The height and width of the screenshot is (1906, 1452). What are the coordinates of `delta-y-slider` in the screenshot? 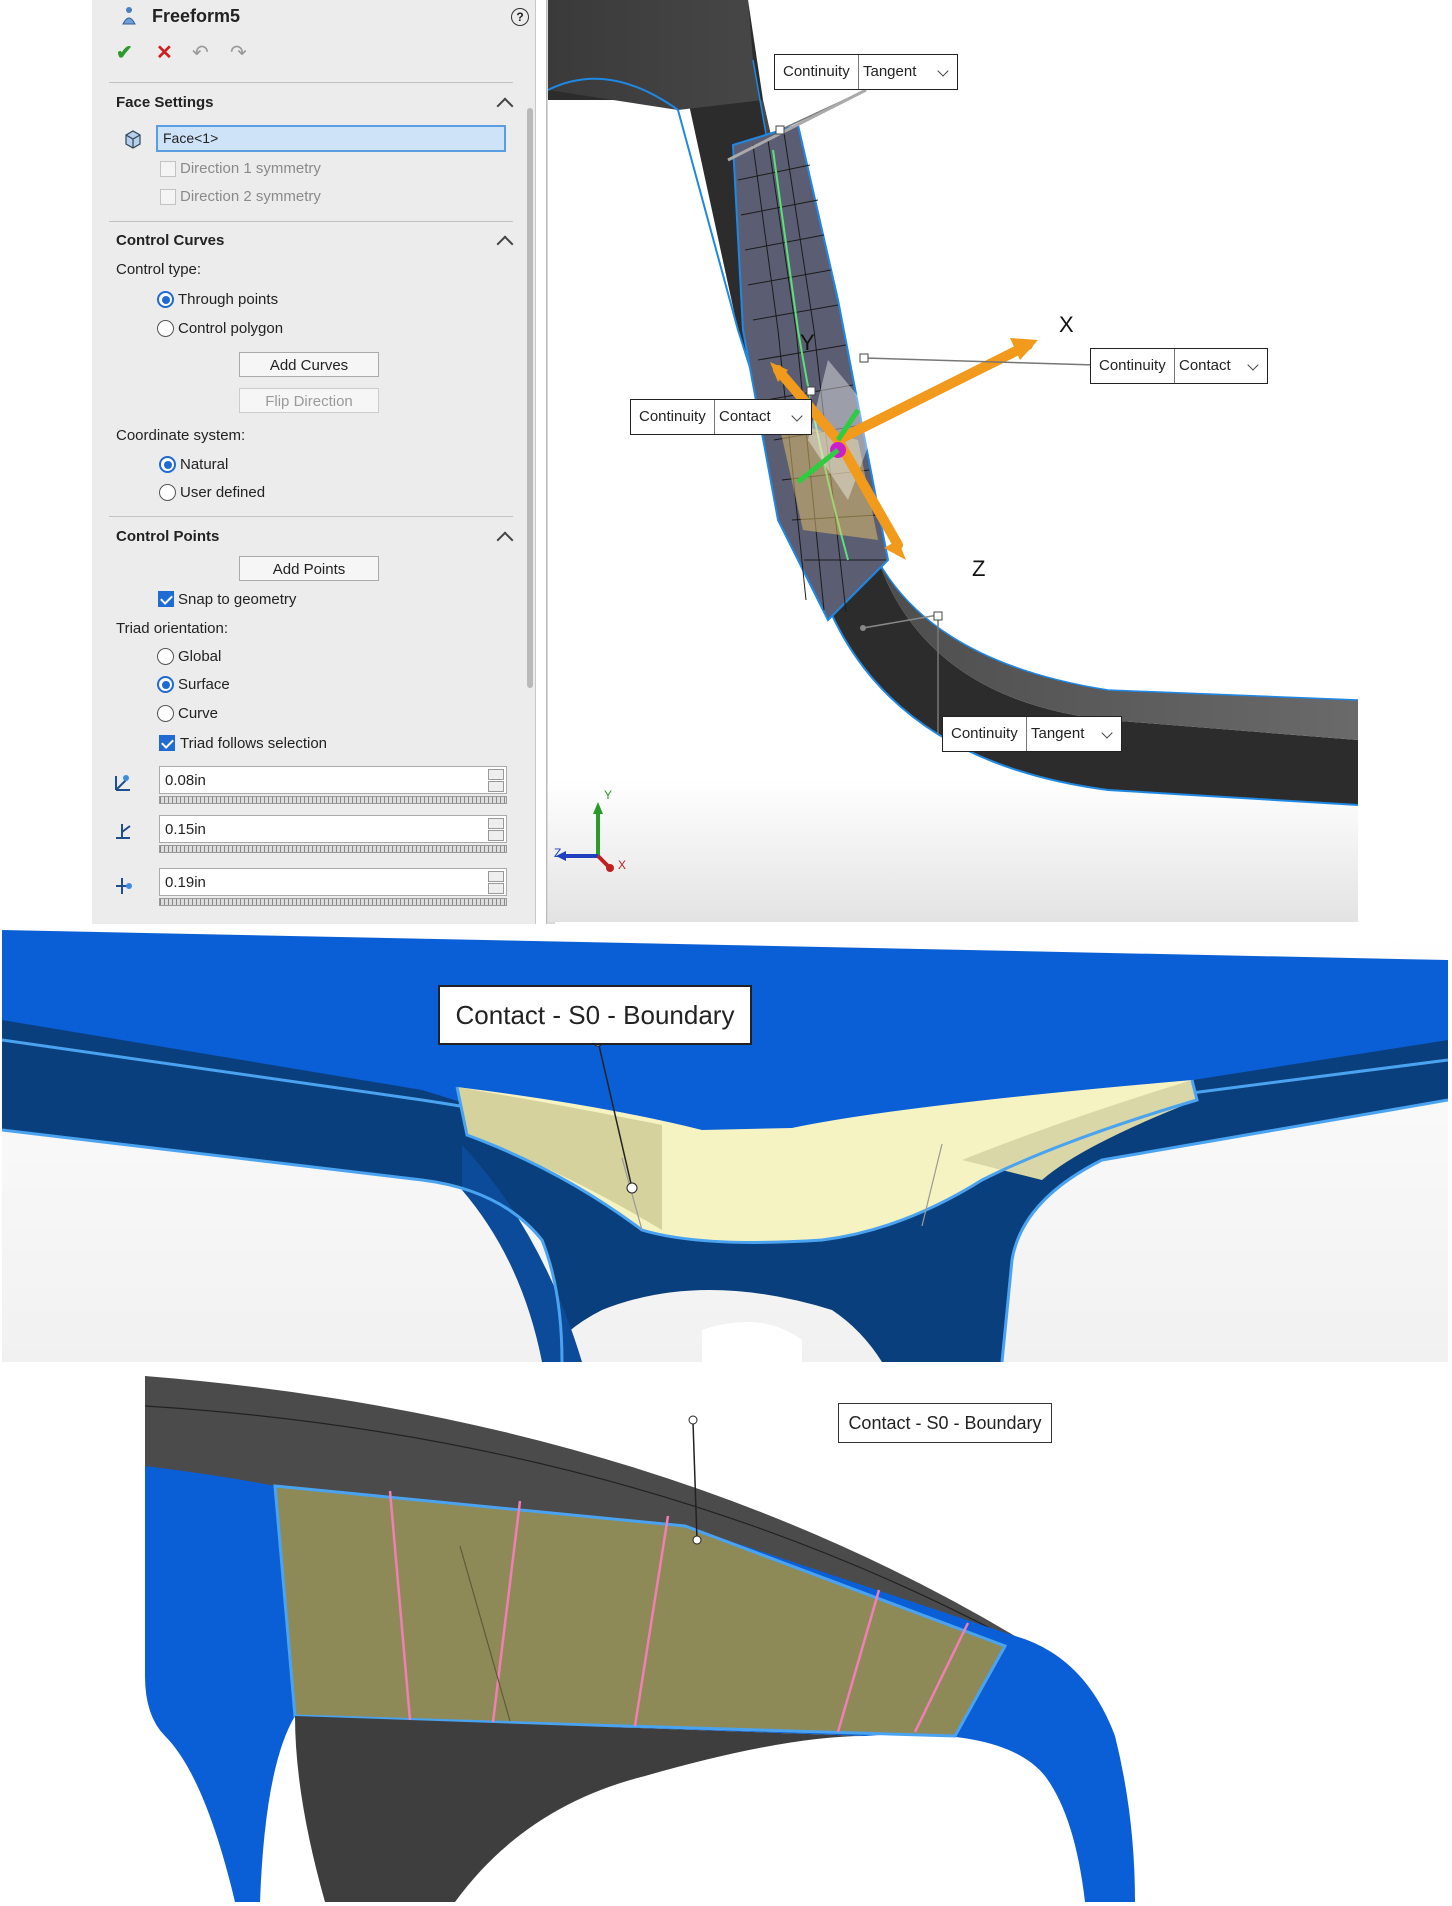 It's located at (333, 849).